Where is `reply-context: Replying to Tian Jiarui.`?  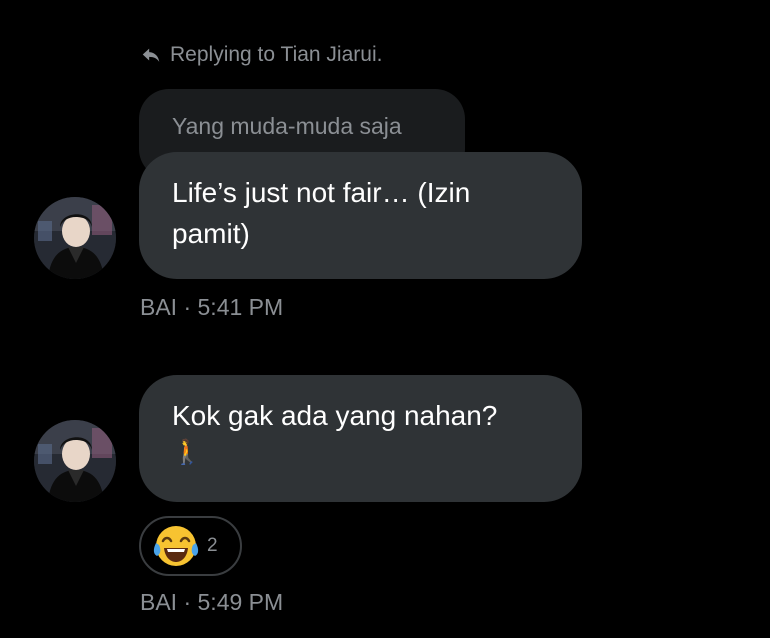 reply-context: Replying to Tian Jiarui. is located at coordinates (261, 55).